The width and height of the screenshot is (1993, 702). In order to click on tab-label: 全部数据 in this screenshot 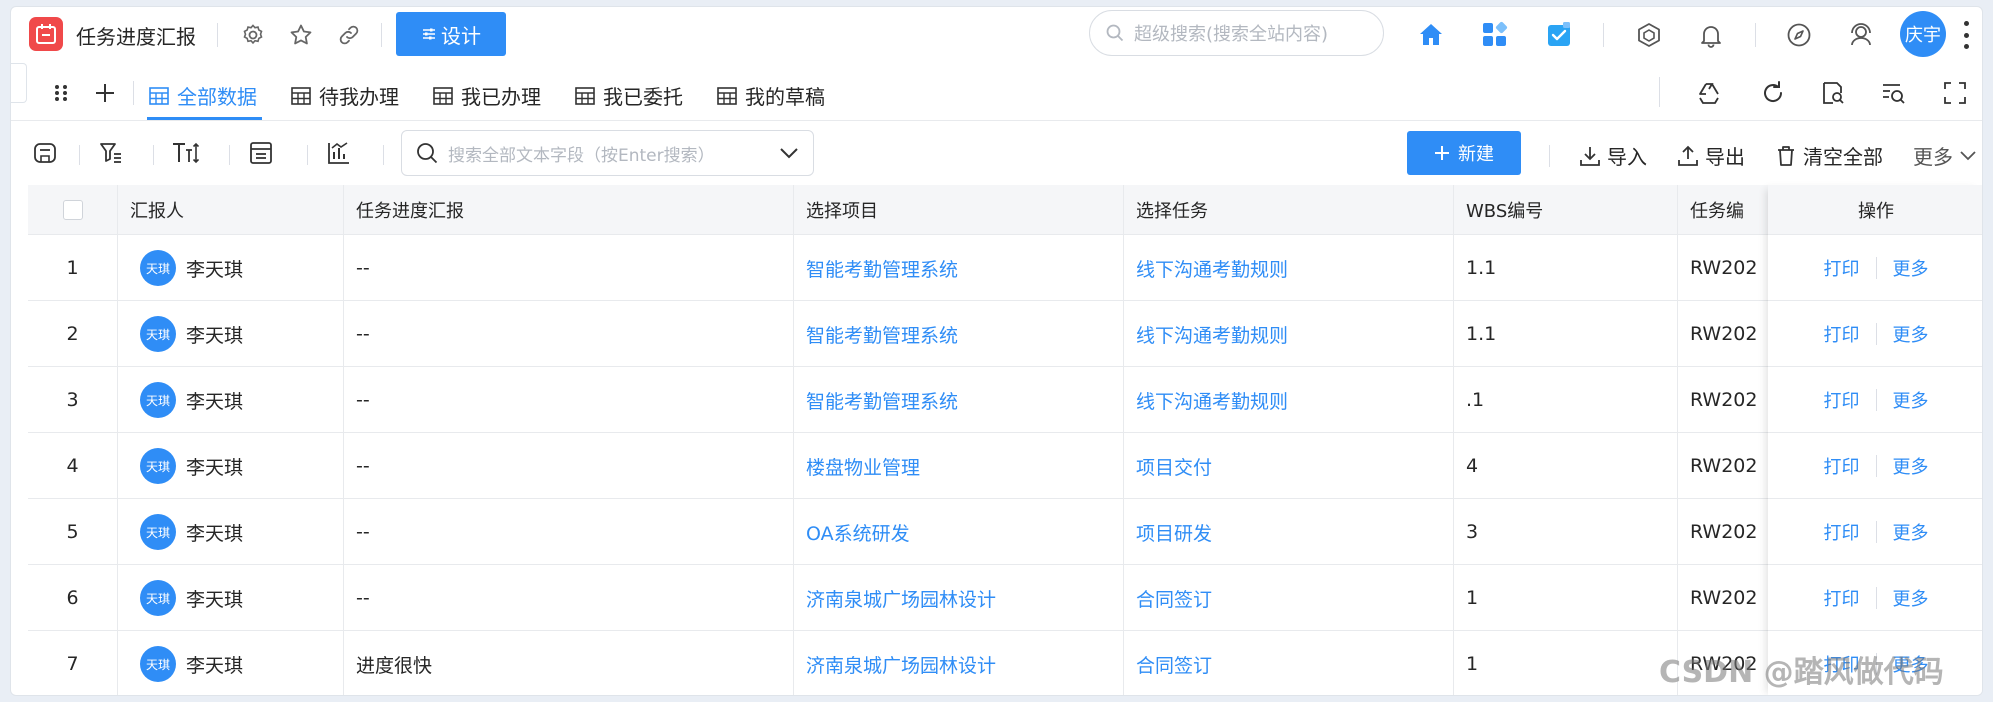, I will do `click(217, 97)`.